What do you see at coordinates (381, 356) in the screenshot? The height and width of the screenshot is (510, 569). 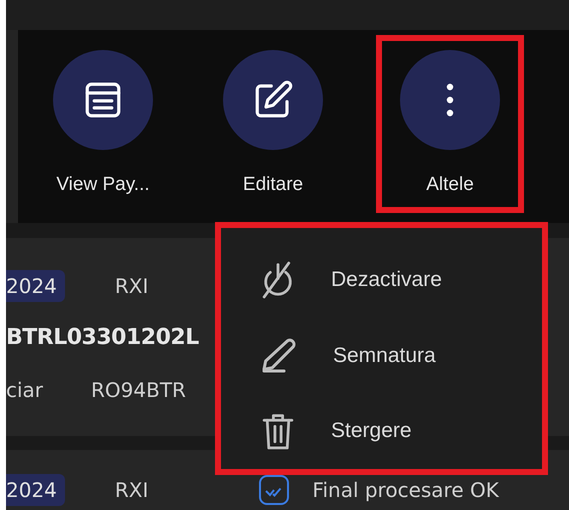 I see `menu-item: Semnatura` at bounding box center [381, 356].